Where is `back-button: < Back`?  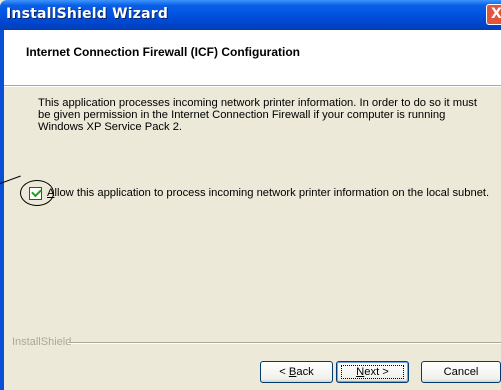 back-button: < Back is located at coordinates (296, 372).